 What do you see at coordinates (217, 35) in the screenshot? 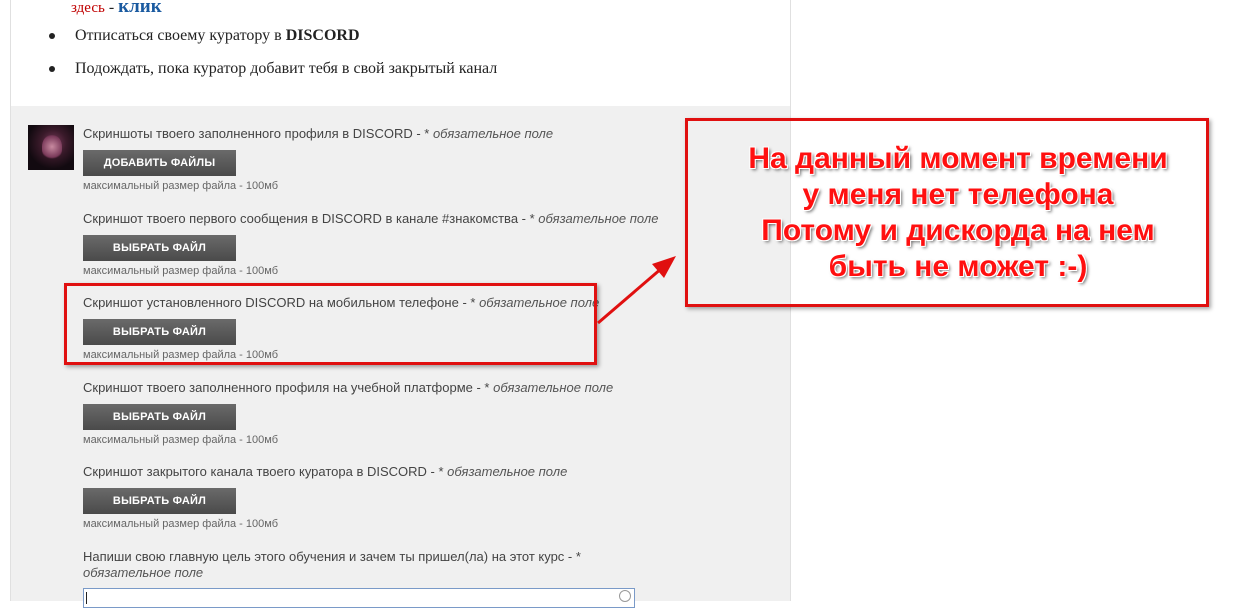
I see `instruction-text: Отписаться своему куратору в DISCORD` at bounding box center [217, 35].